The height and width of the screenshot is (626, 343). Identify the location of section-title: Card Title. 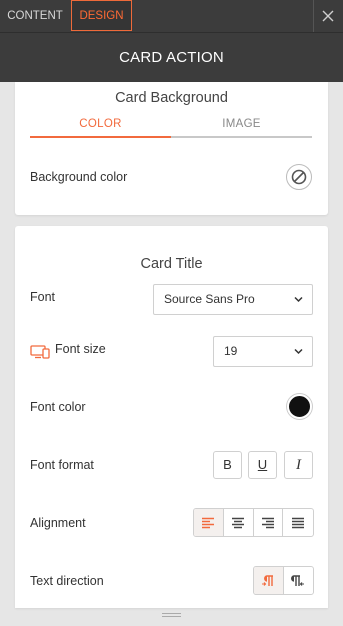
(171, 264).